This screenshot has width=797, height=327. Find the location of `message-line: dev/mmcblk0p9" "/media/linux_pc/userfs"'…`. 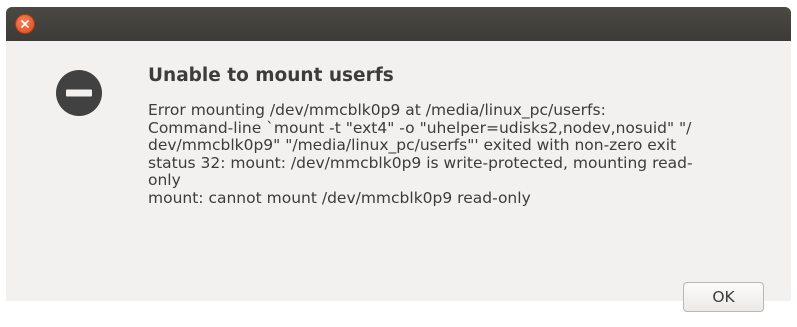

message-line: dev/mmcblk0p9" "/media/linux_pc/userfs"'… is located at coordinates (412, 145).